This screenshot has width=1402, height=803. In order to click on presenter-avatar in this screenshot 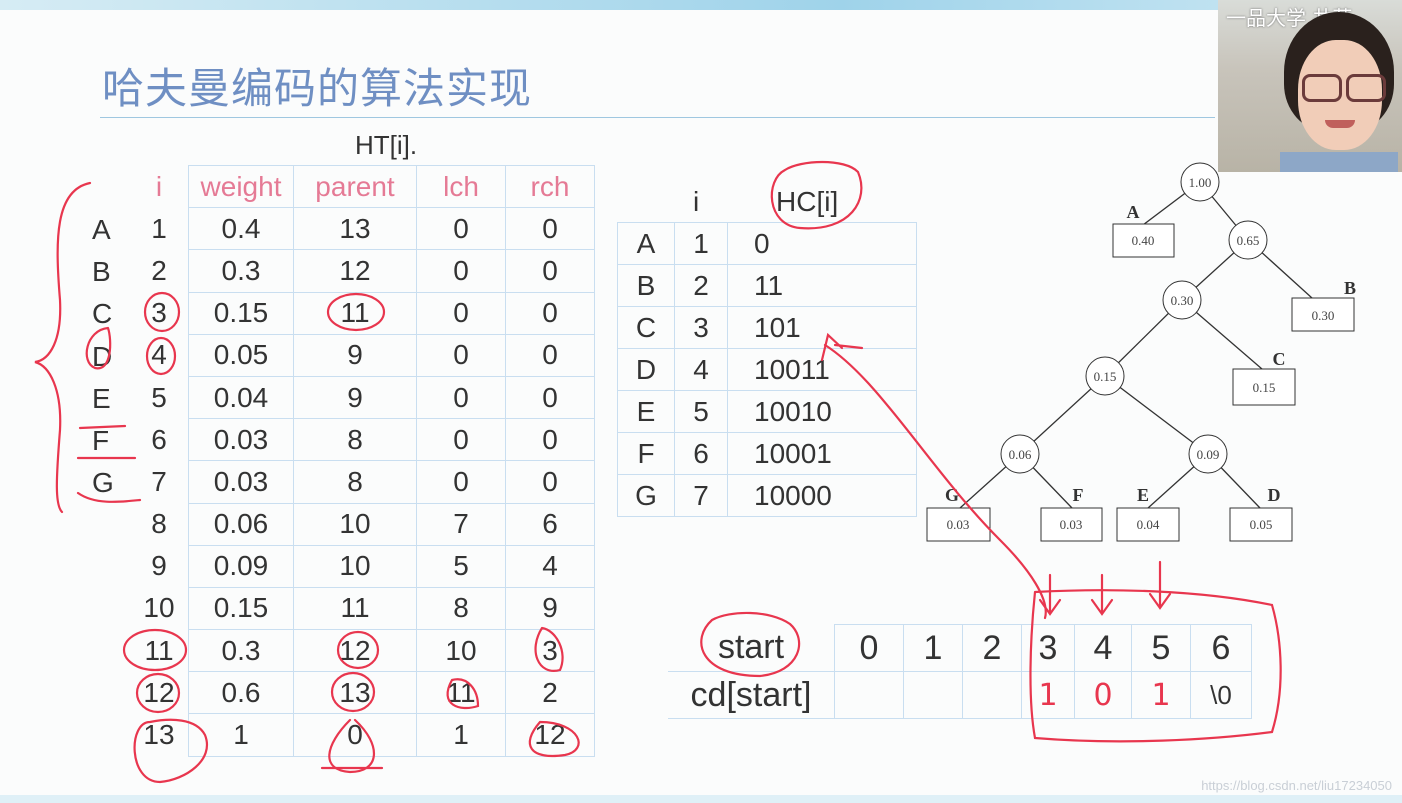, I will do `click(1339, 92)`.